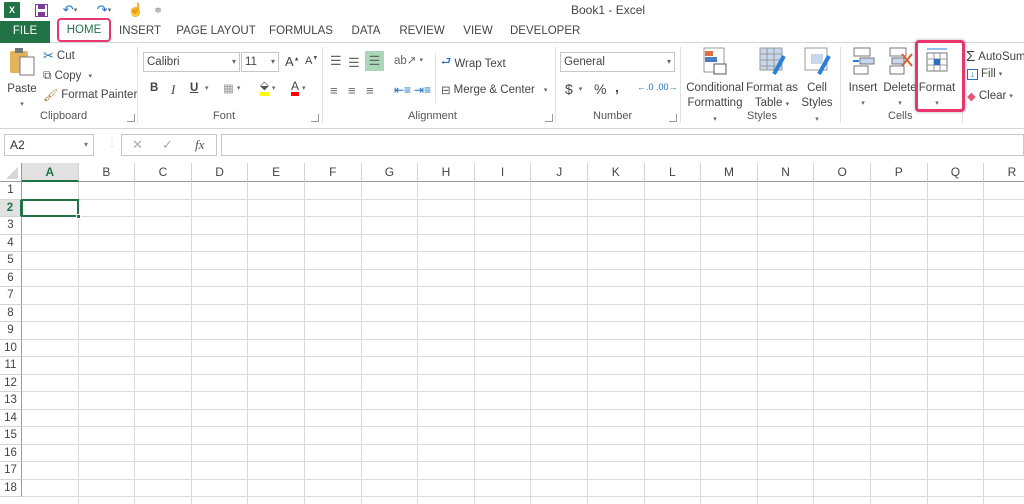 This screenshot has width=1024, height=504. Describe the element at coordinates (422, 32) in the screenshot. I see `tab-review: REVIEW` at that location.